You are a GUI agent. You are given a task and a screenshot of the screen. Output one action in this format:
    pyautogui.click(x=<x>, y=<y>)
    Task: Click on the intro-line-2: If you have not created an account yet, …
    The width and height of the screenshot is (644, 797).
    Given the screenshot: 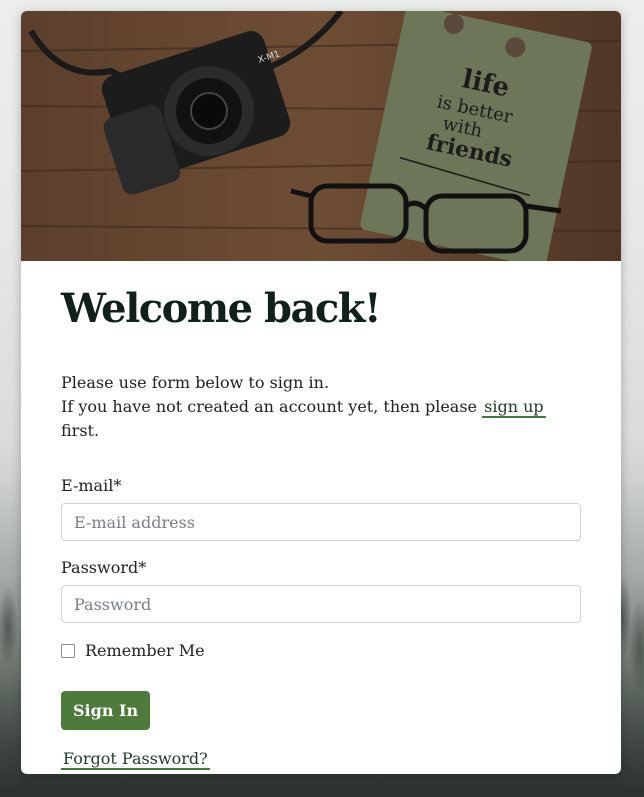 What is the action you would take?
    pyautogui.click(x=321, y=419)
    